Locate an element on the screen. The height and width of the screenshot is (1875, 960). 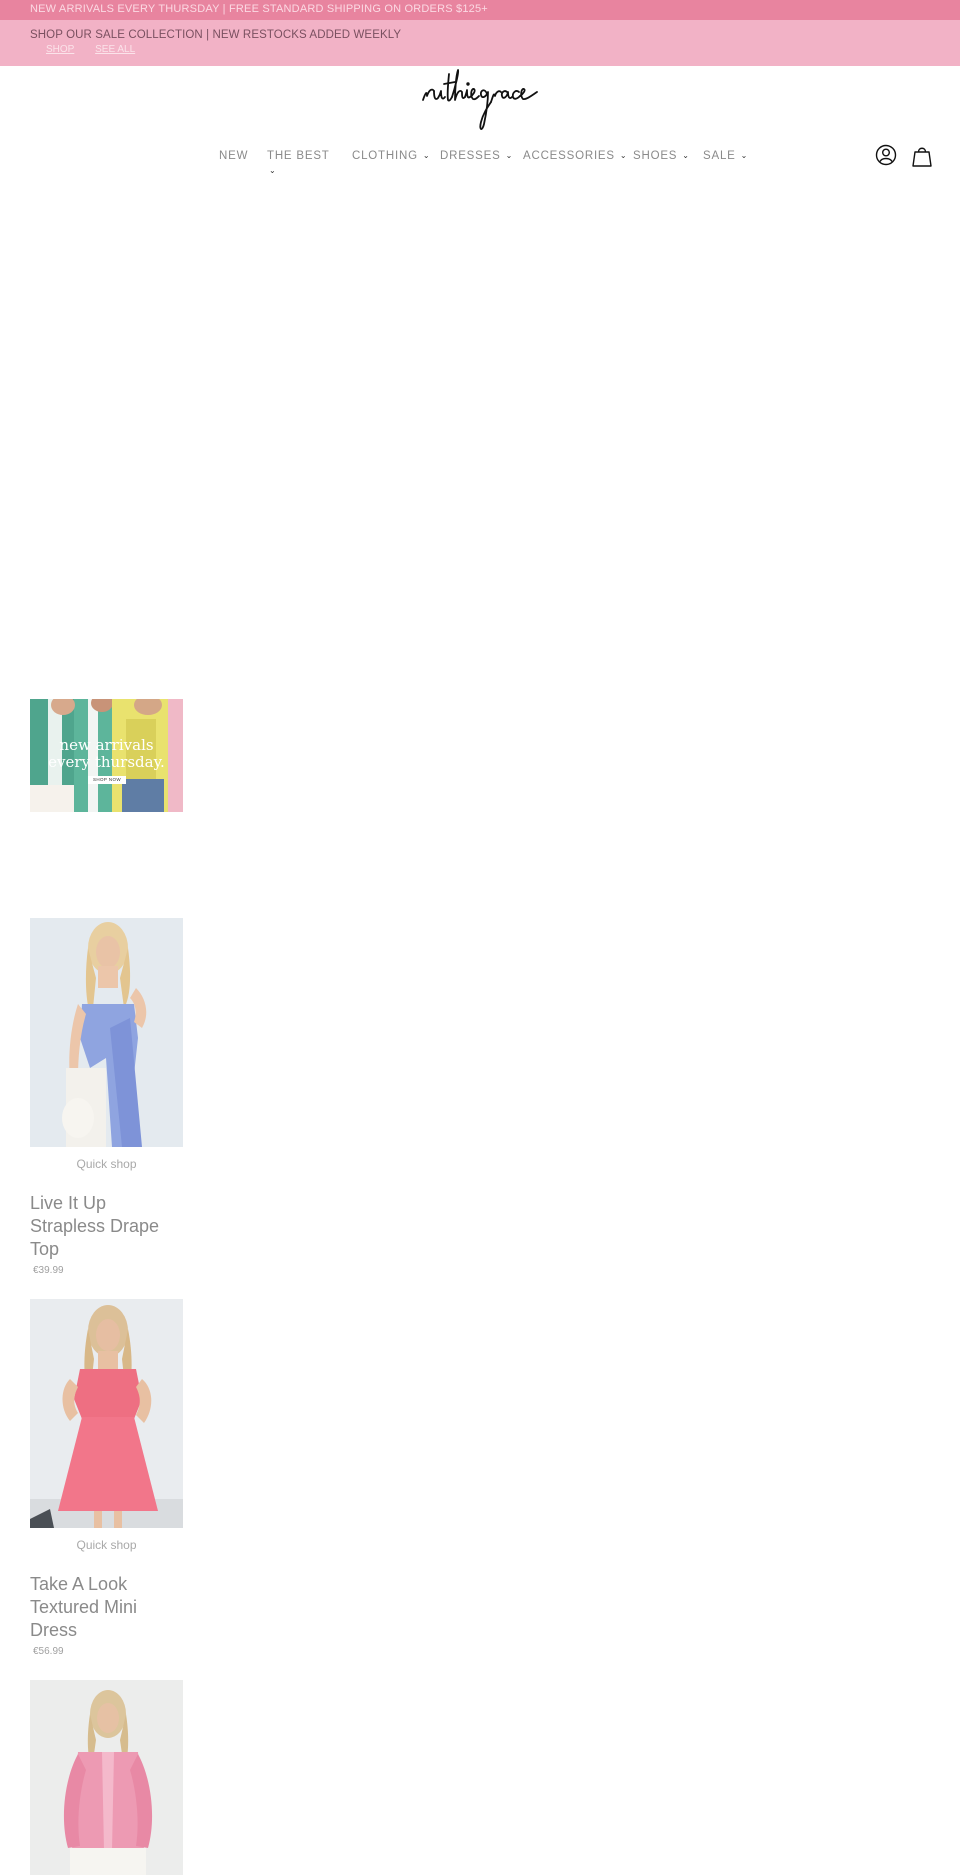
nav-item-new: NEW is located at coordinates (233, 156).